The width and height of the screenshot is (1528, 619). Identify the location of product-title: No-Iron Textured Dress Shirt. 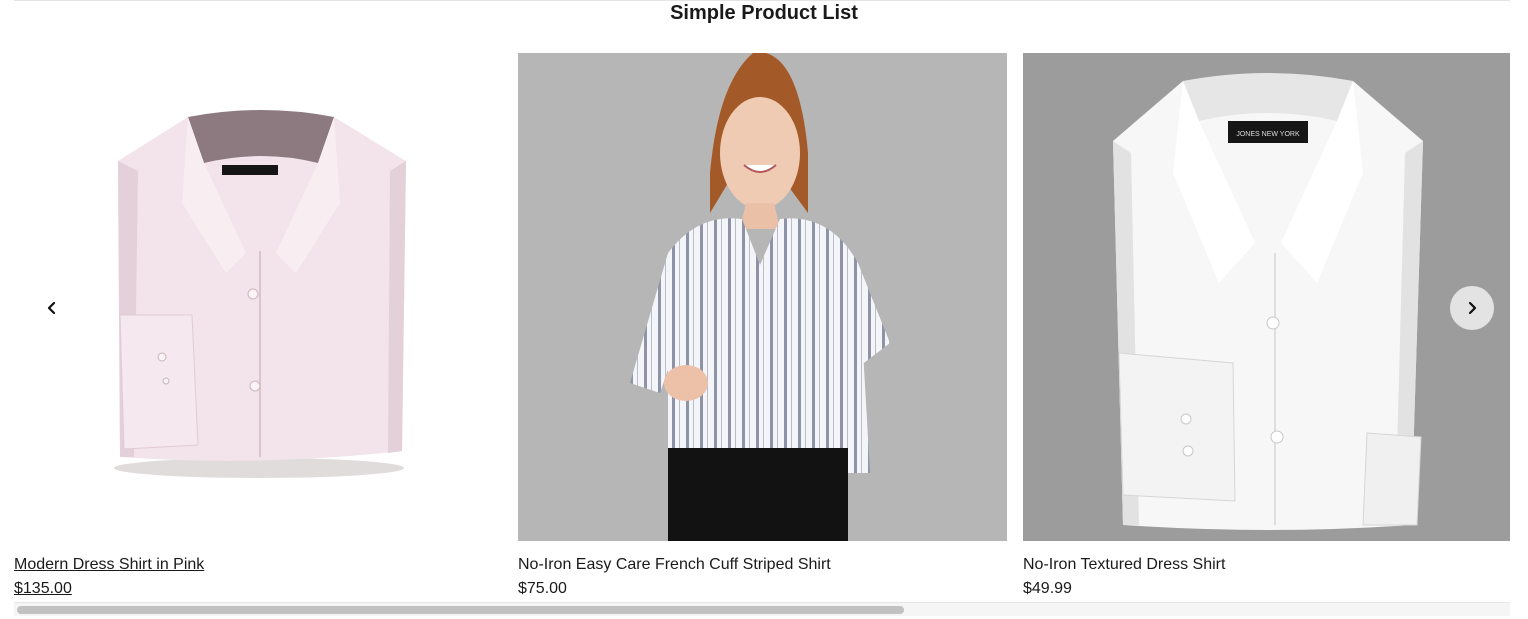
(1124, 565).